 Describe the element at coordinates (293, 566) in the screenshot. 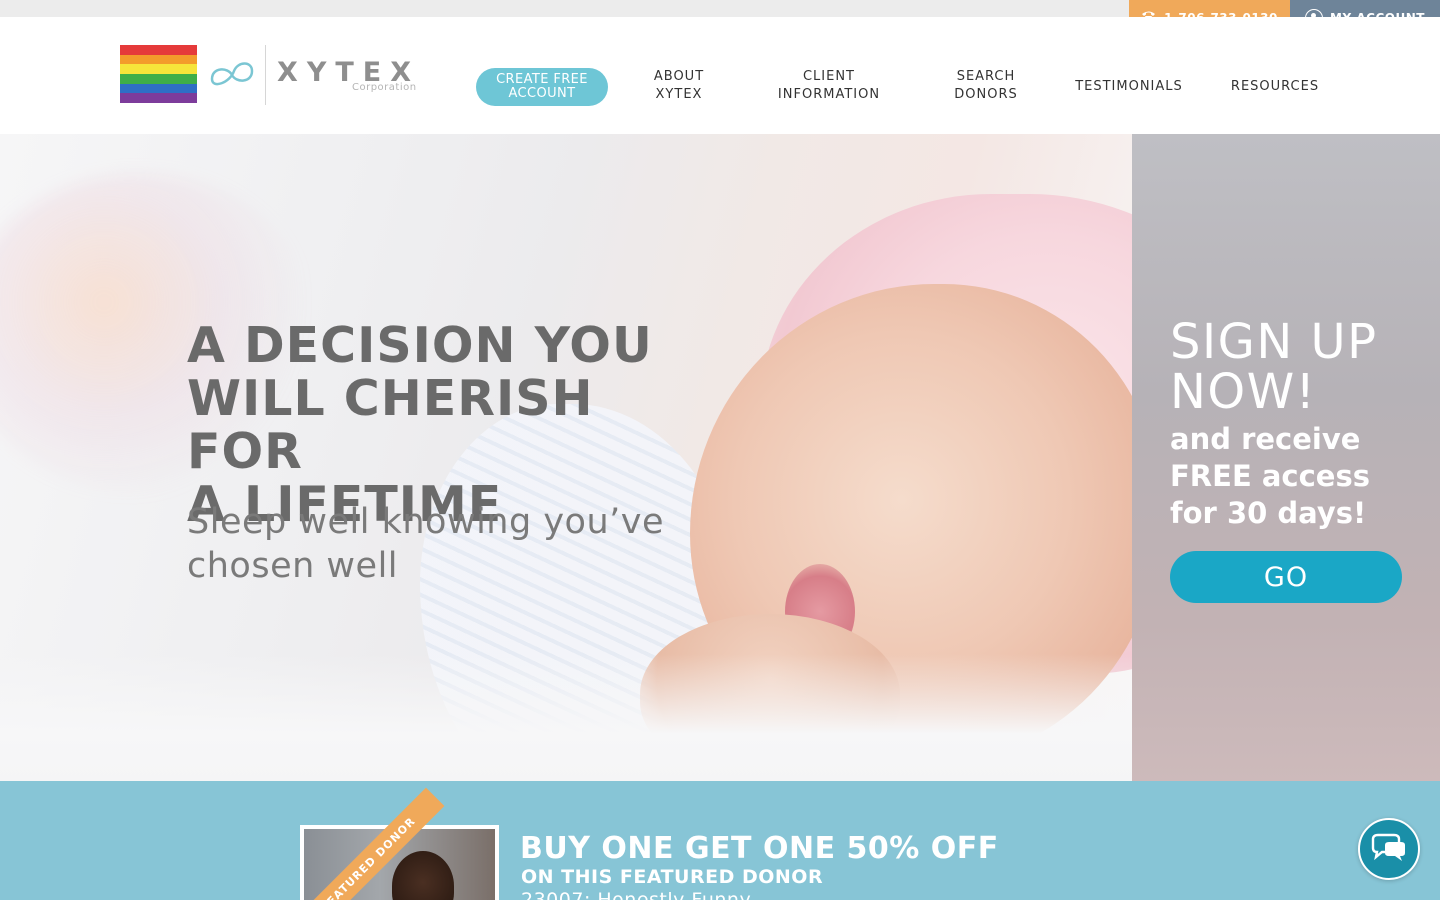

I see `hero-subtitle-line2: chosen well` at that location.